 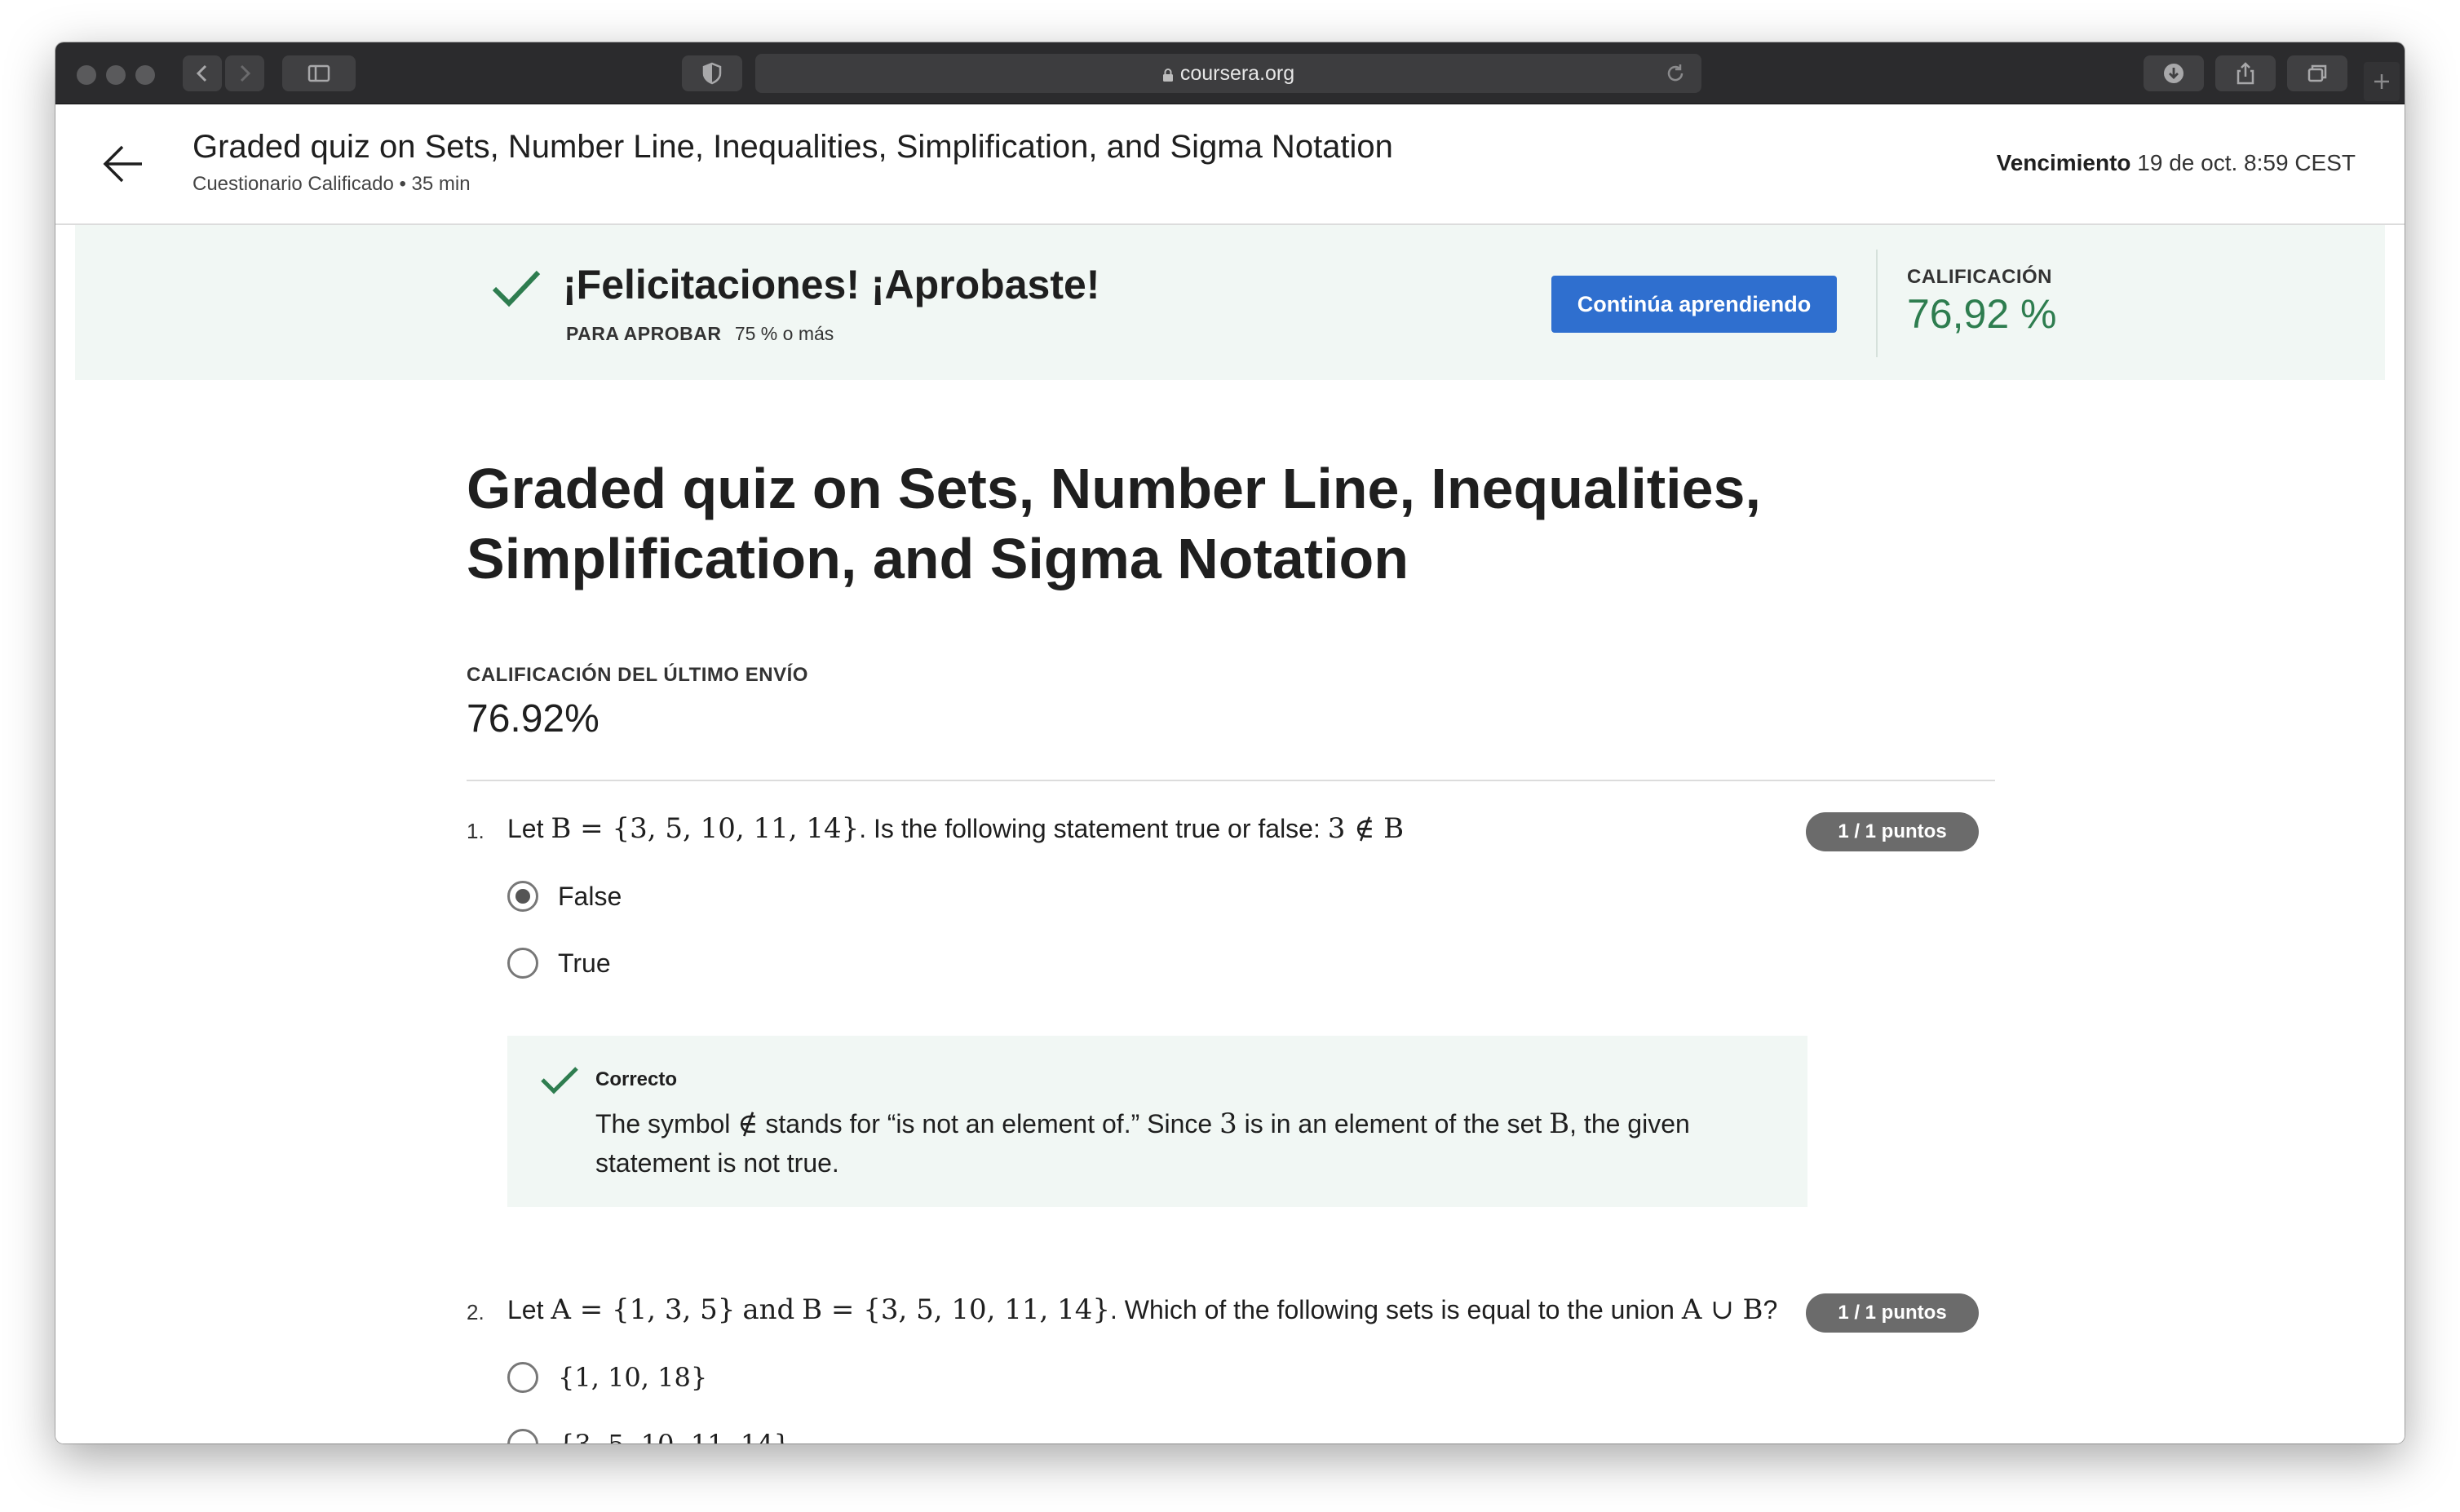 I want to click on tabs-overview-button, so click(x=2317, y=73).